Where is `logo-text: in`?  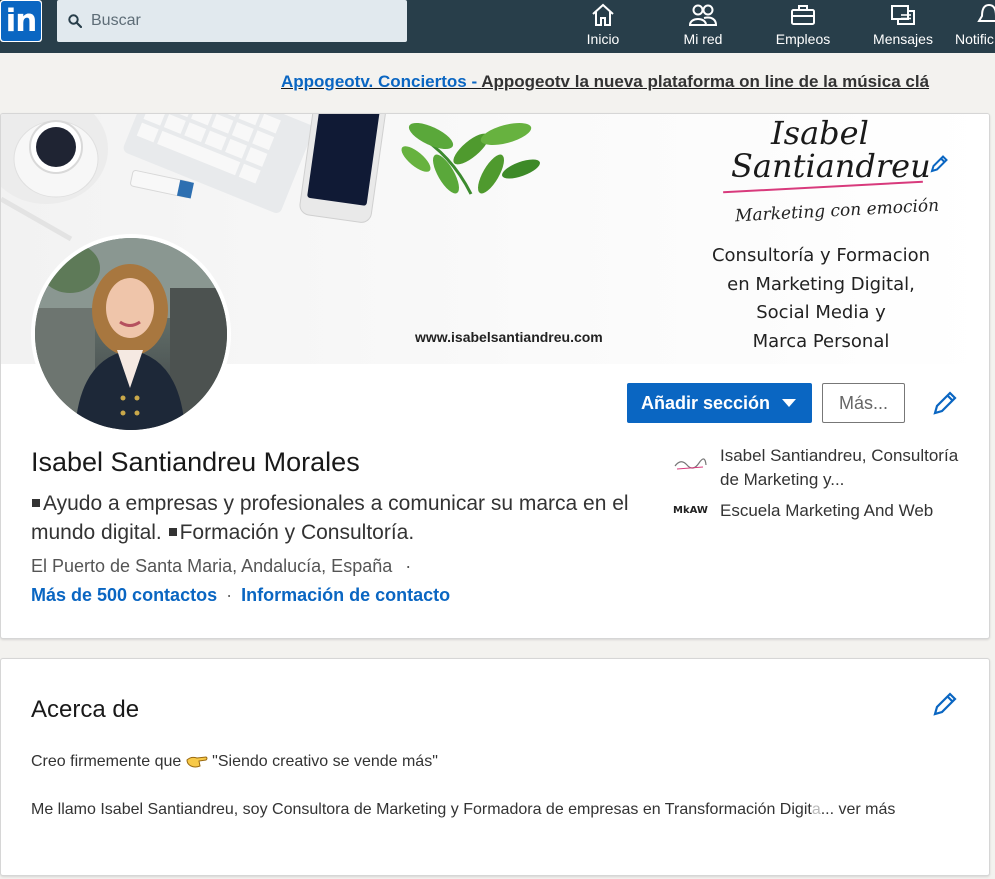
logo-text: in is located at coordinates (21, 21).